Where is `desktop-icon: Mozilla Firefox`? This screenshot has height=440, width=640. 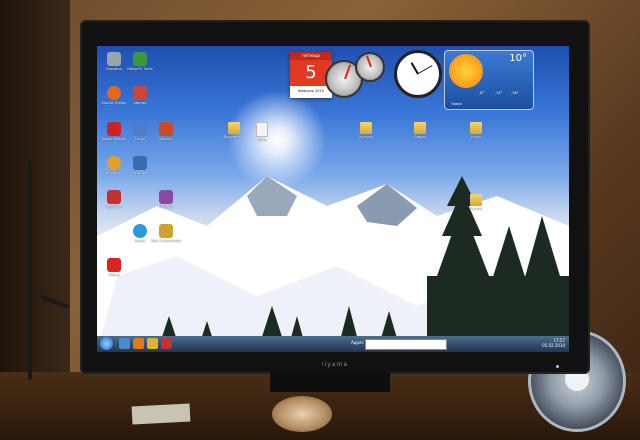
desktop-icon: Mozilla Firefox is located at coordinates (114, 95).